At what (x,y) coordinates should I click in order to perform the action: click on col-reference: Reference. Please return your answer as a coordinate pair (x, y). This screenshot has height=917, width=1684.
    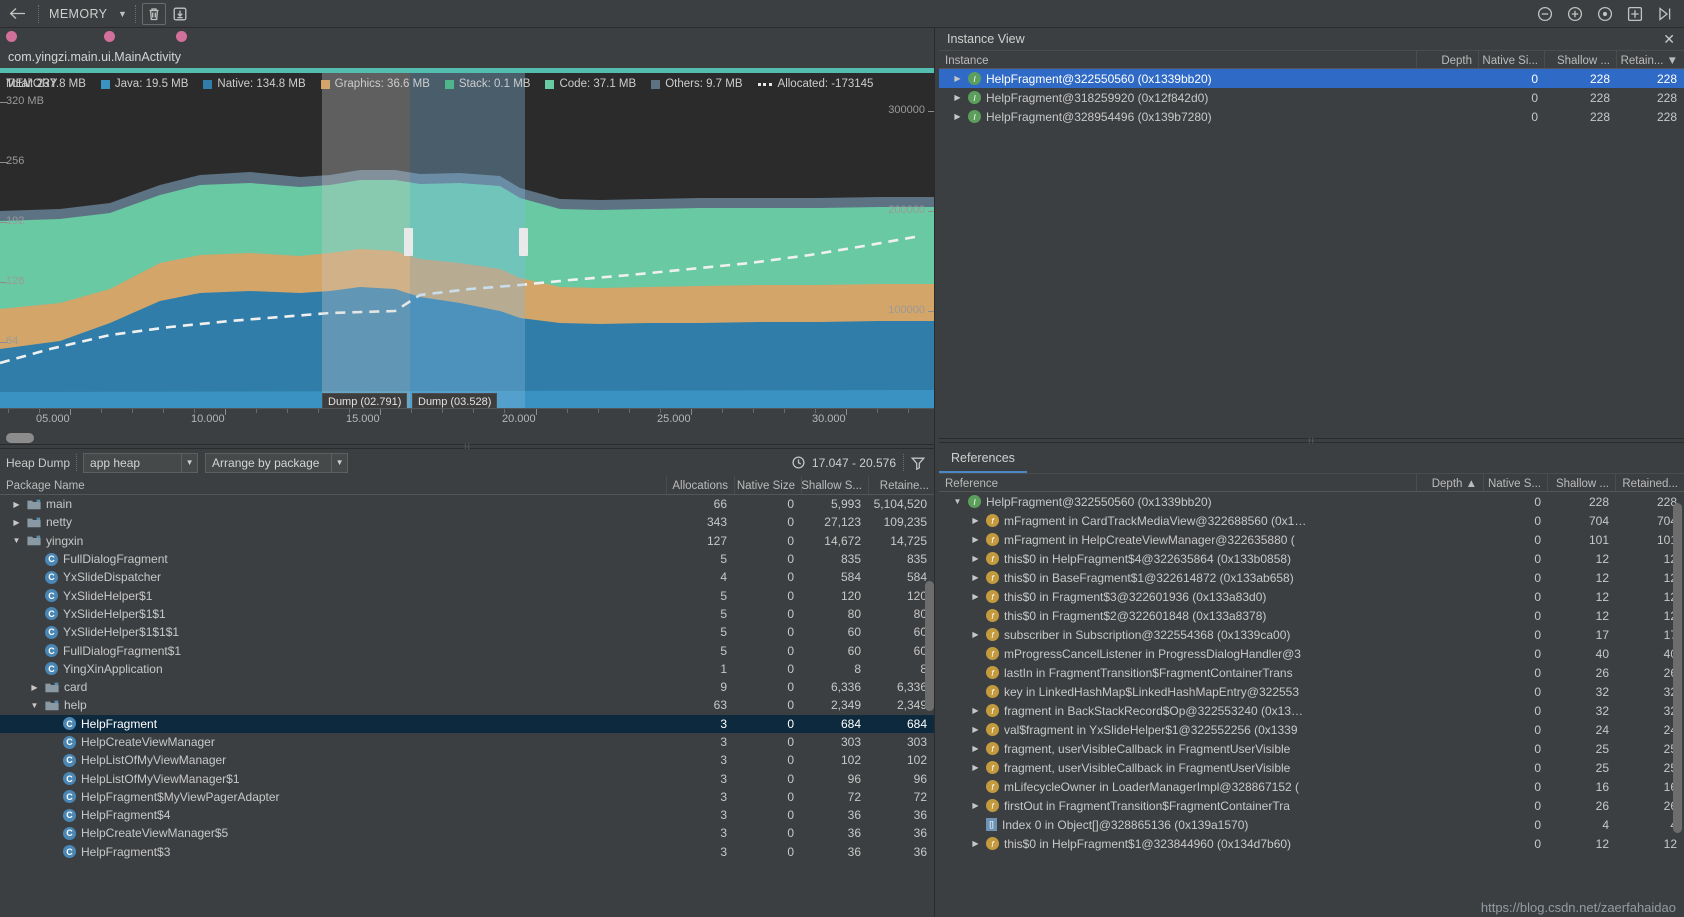
    Looking at the image, I should click on (1178, 482).